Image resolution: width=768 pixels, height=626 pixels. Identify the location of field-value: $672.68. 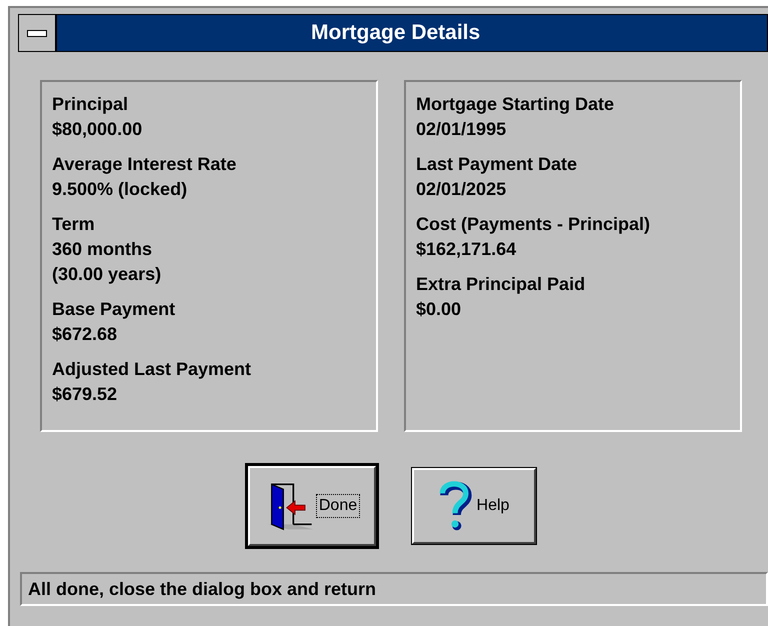
(85, 334).